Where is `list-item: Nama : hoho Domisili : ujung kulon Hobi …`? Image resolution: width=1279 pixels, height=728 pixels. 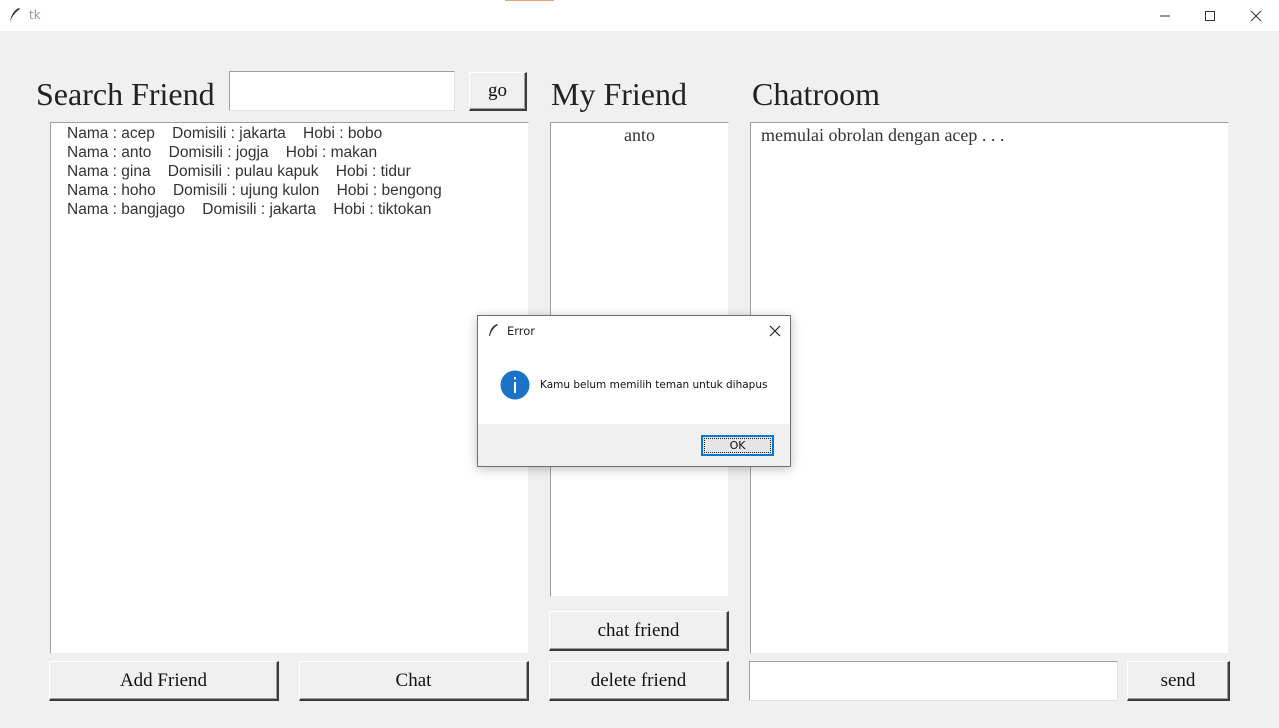
list-item: Nama : hoho Domisili : ujung kulon Hobi … is located at coordinates (254, 190).